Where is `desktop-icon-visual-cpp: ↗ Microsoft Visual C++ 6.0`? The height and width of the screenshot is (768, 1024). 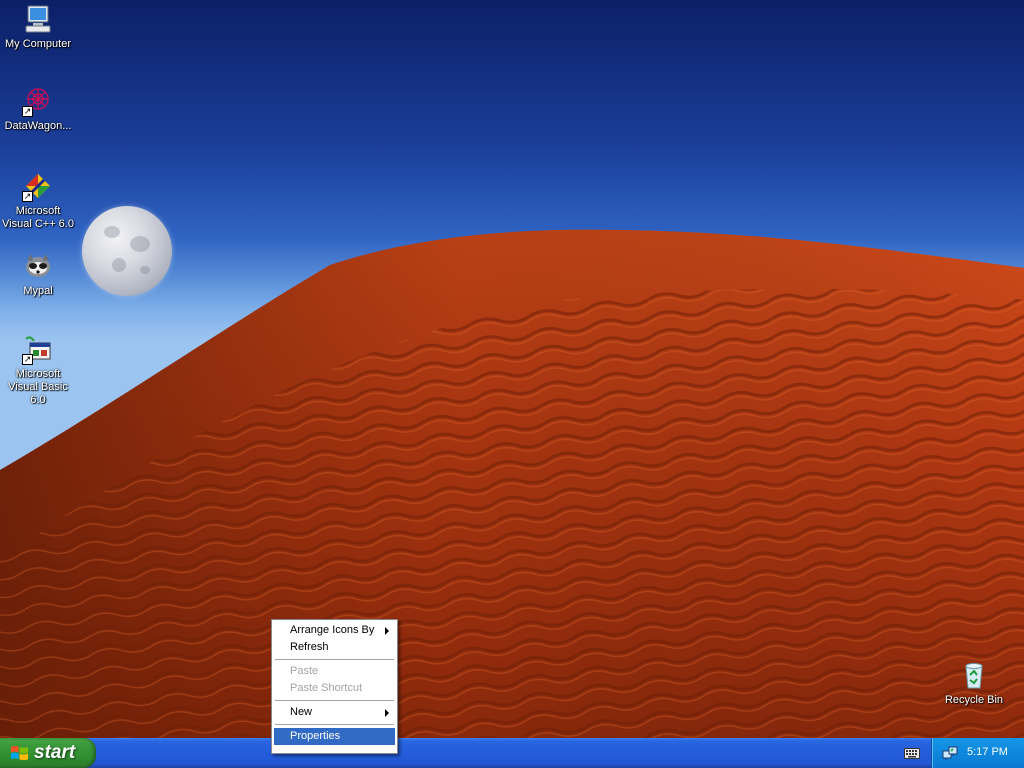 desktop-icon-visual-cpp: ↗ Microsoft Visual C++ 6.0 is located at coordinates (38, 200).